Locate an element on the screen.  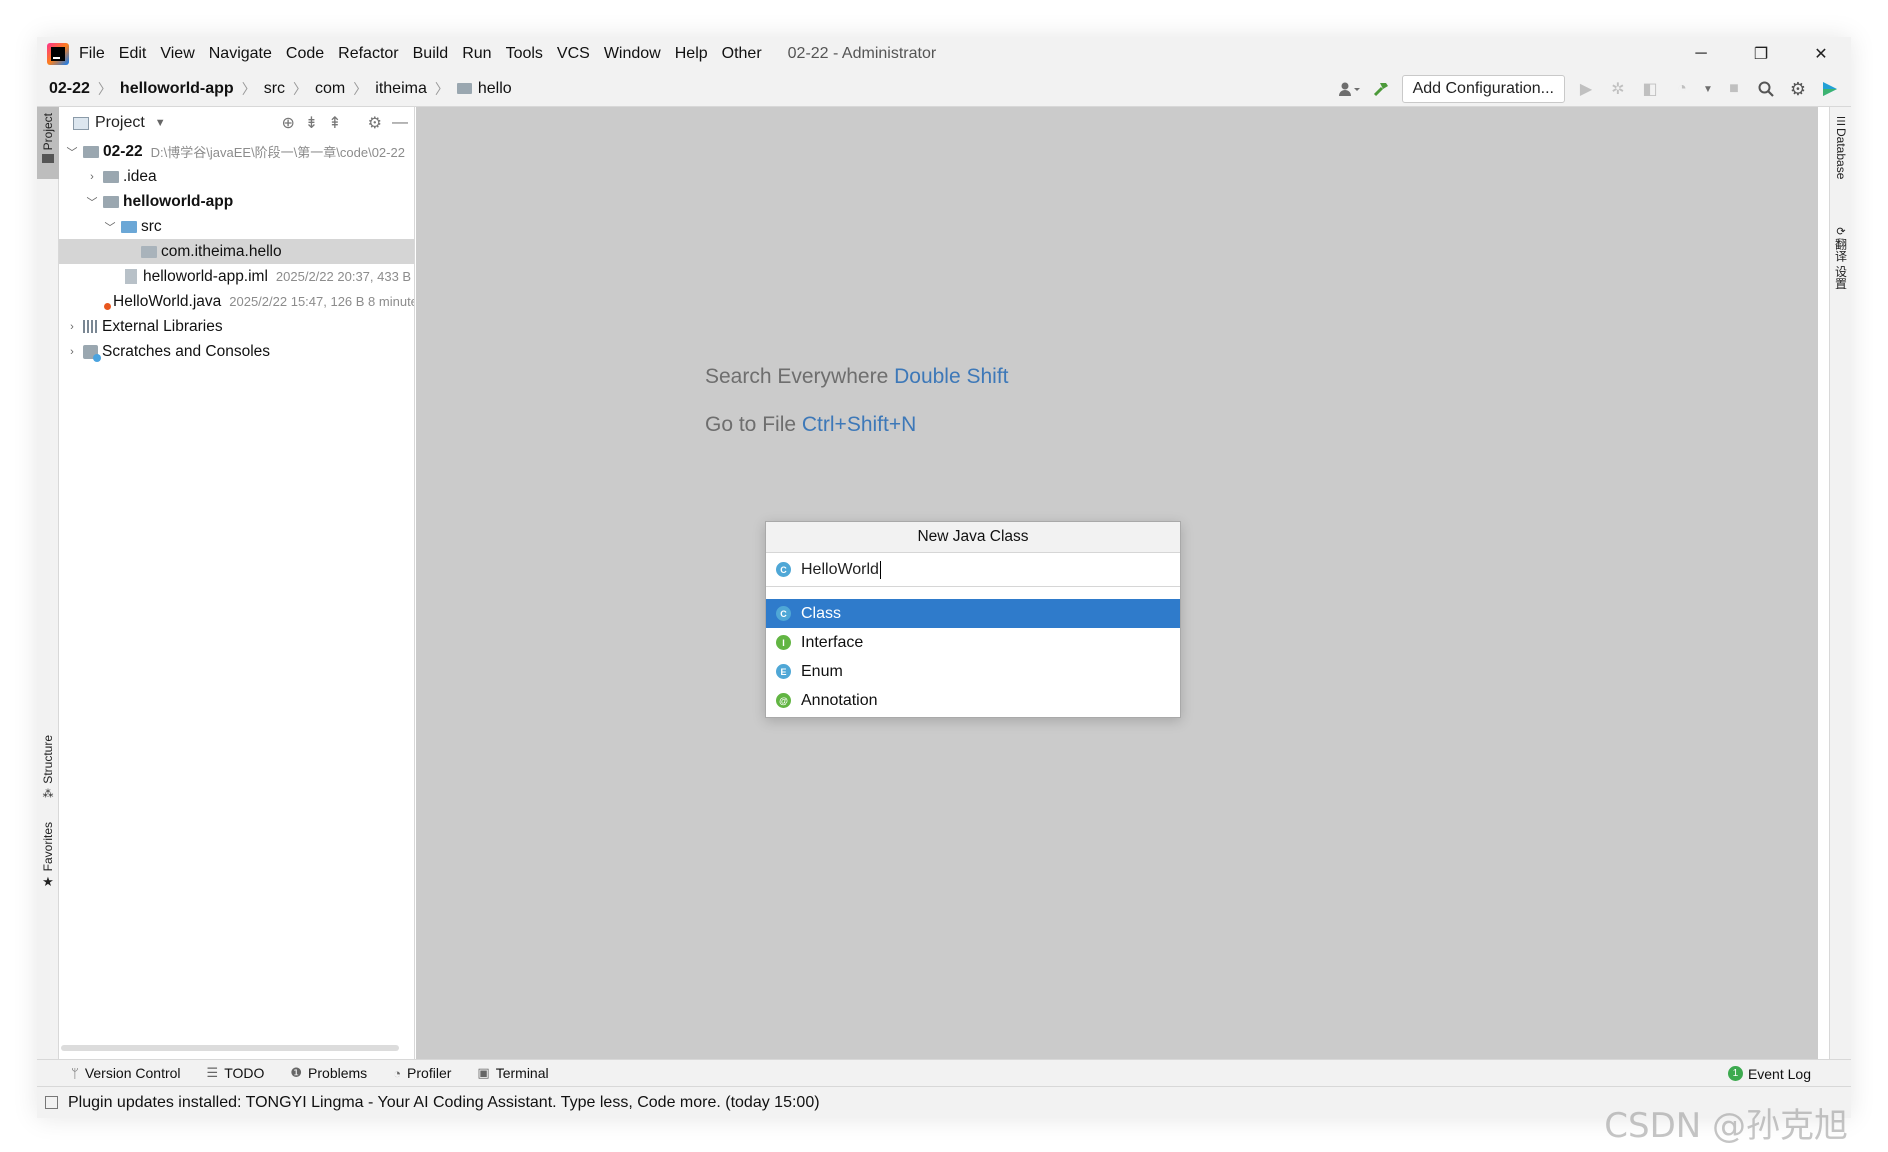
module-folder-icon is located at coordinates (91, 151).